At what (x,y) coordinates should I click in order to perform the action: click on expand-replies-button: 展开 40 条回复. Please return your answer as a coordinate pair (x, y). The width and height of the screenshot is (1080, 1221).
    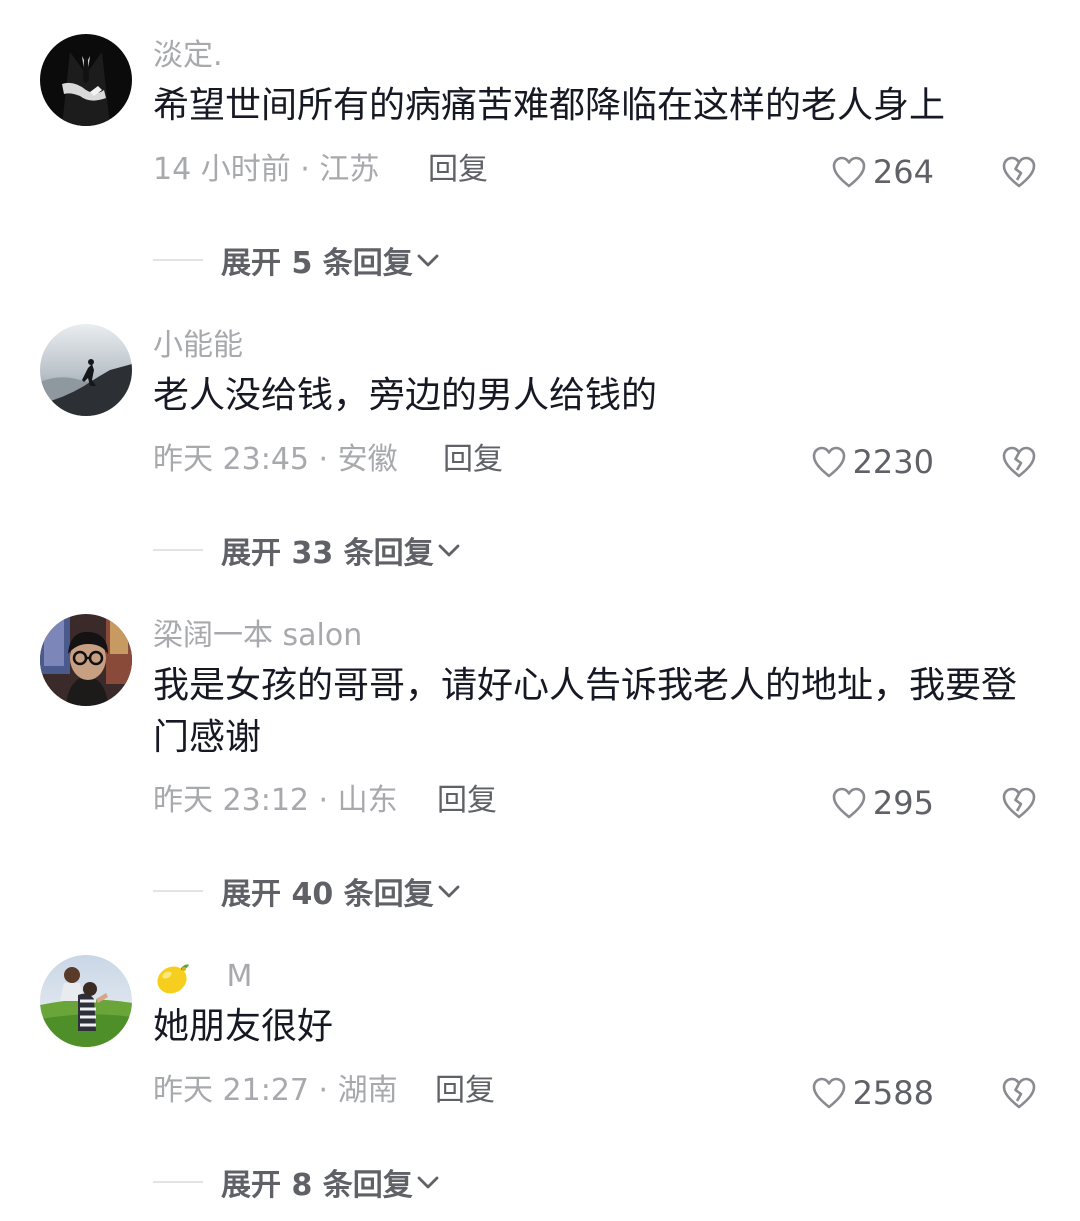
    Looking at the image, I should click on (307, 891).